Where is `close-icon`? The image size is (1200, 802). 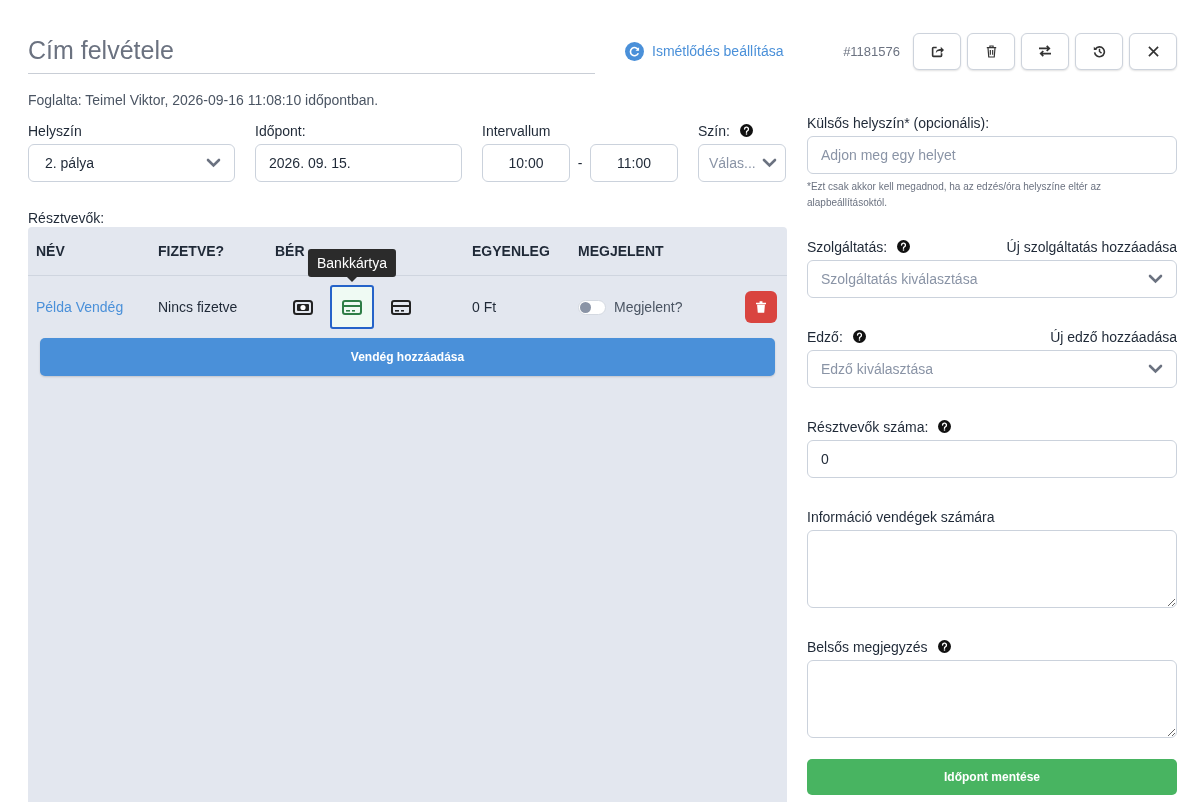 close-icon is located at coordinates (1153, 51).